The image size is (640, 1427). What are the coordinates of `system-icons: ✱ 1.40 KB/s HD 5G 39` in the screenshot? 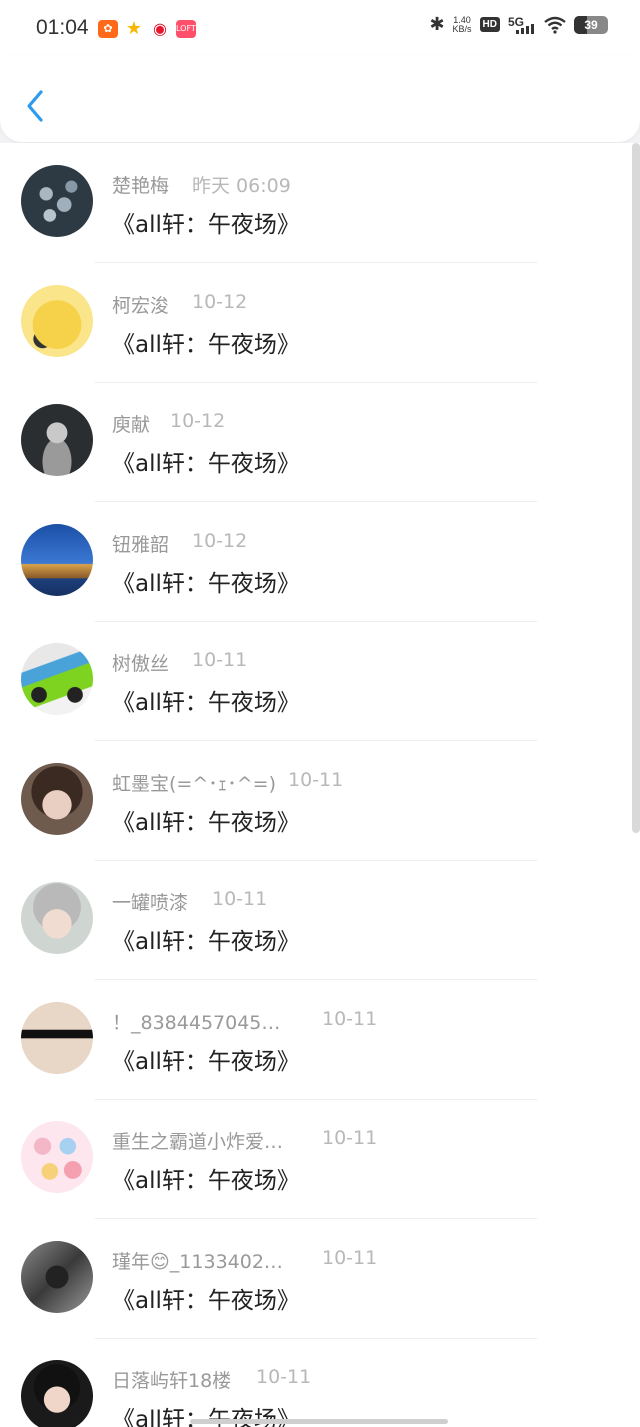 It's located at (518, 24).